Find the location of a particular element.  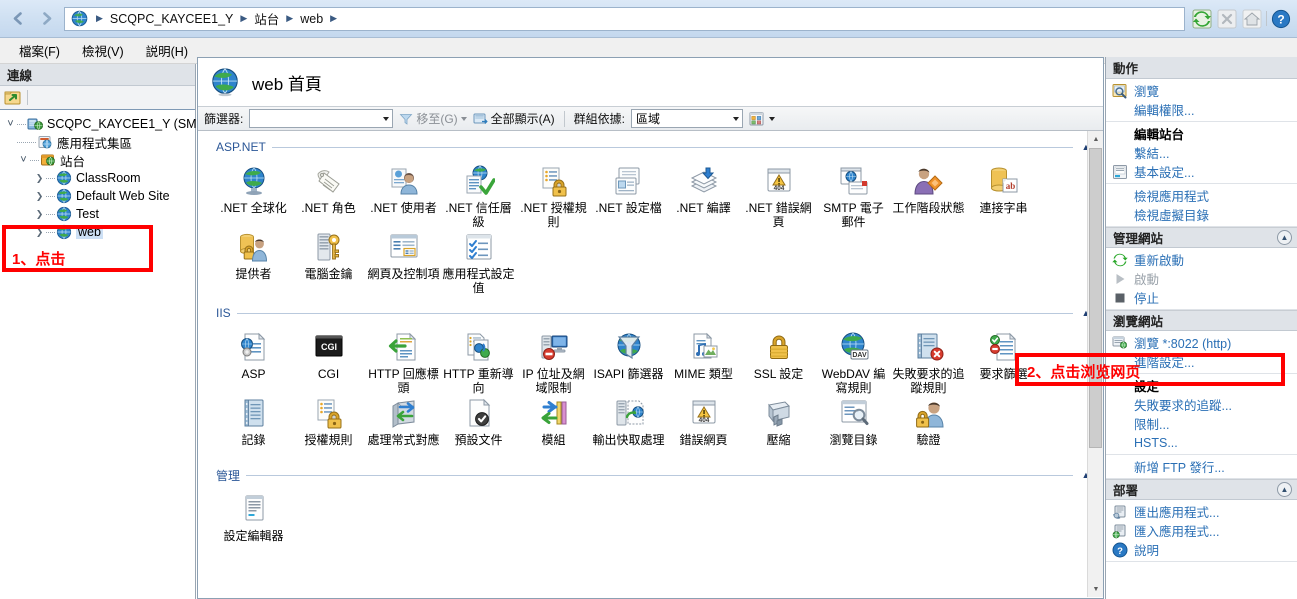

tree-item-web: ❯ web is located at coordinates (97, 232).